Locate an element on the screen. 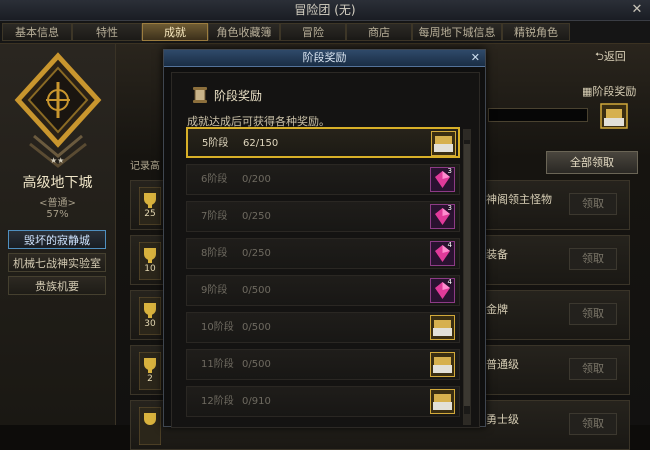 The image size is (650, 450). achievement-count: 25 is located at coordinates (150, 214).